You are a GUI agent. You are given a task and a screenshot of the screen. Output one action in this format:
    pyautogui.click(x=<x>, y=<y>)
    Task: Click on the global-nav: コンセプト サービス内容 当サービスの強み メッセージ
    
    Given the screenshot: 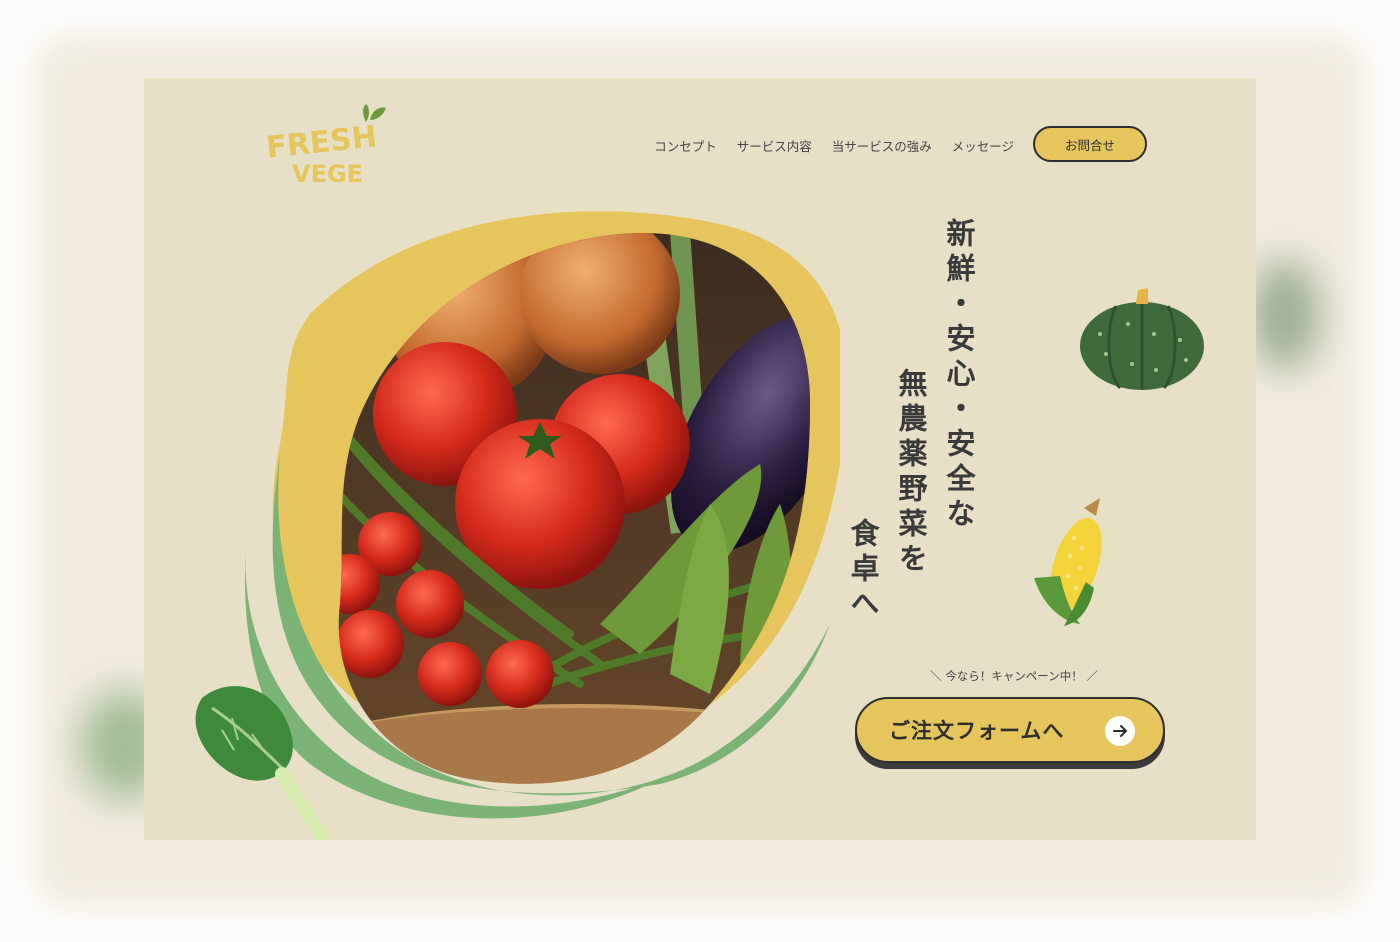 What is the action you would take?
    pyautogui.click(x=834, y=145)
    